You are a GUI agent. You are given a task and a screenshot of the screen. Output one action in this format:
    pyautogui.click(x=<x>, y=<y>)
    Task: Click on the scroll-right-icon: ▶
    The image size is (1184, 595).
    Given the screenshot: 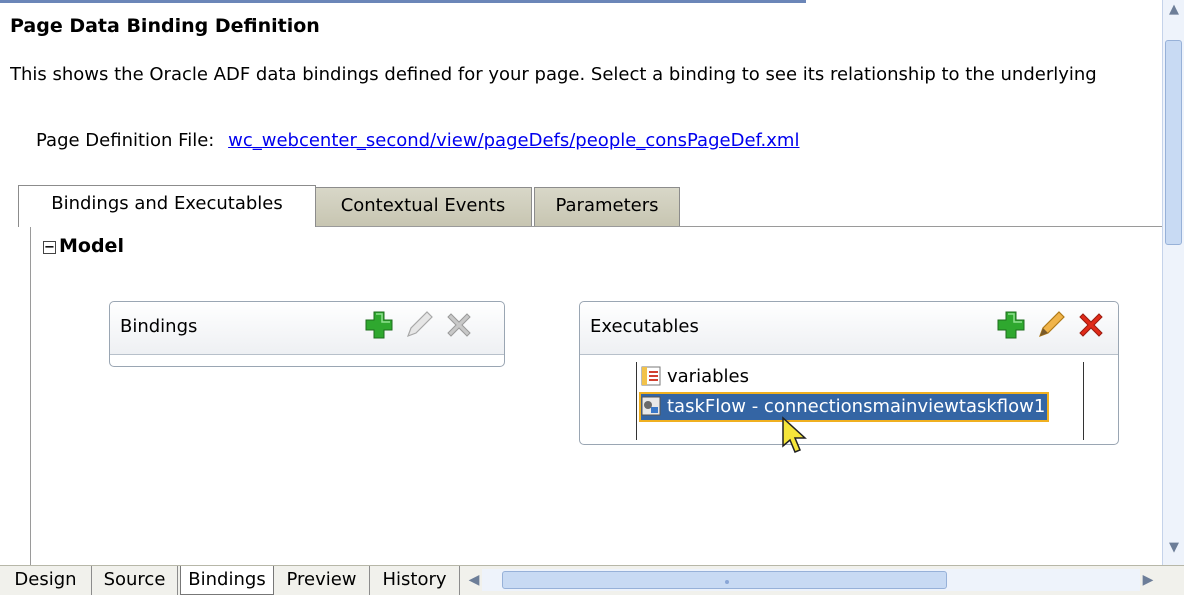 What is the action you would take?
    pyautogui.click(x=1148, y=580)
    